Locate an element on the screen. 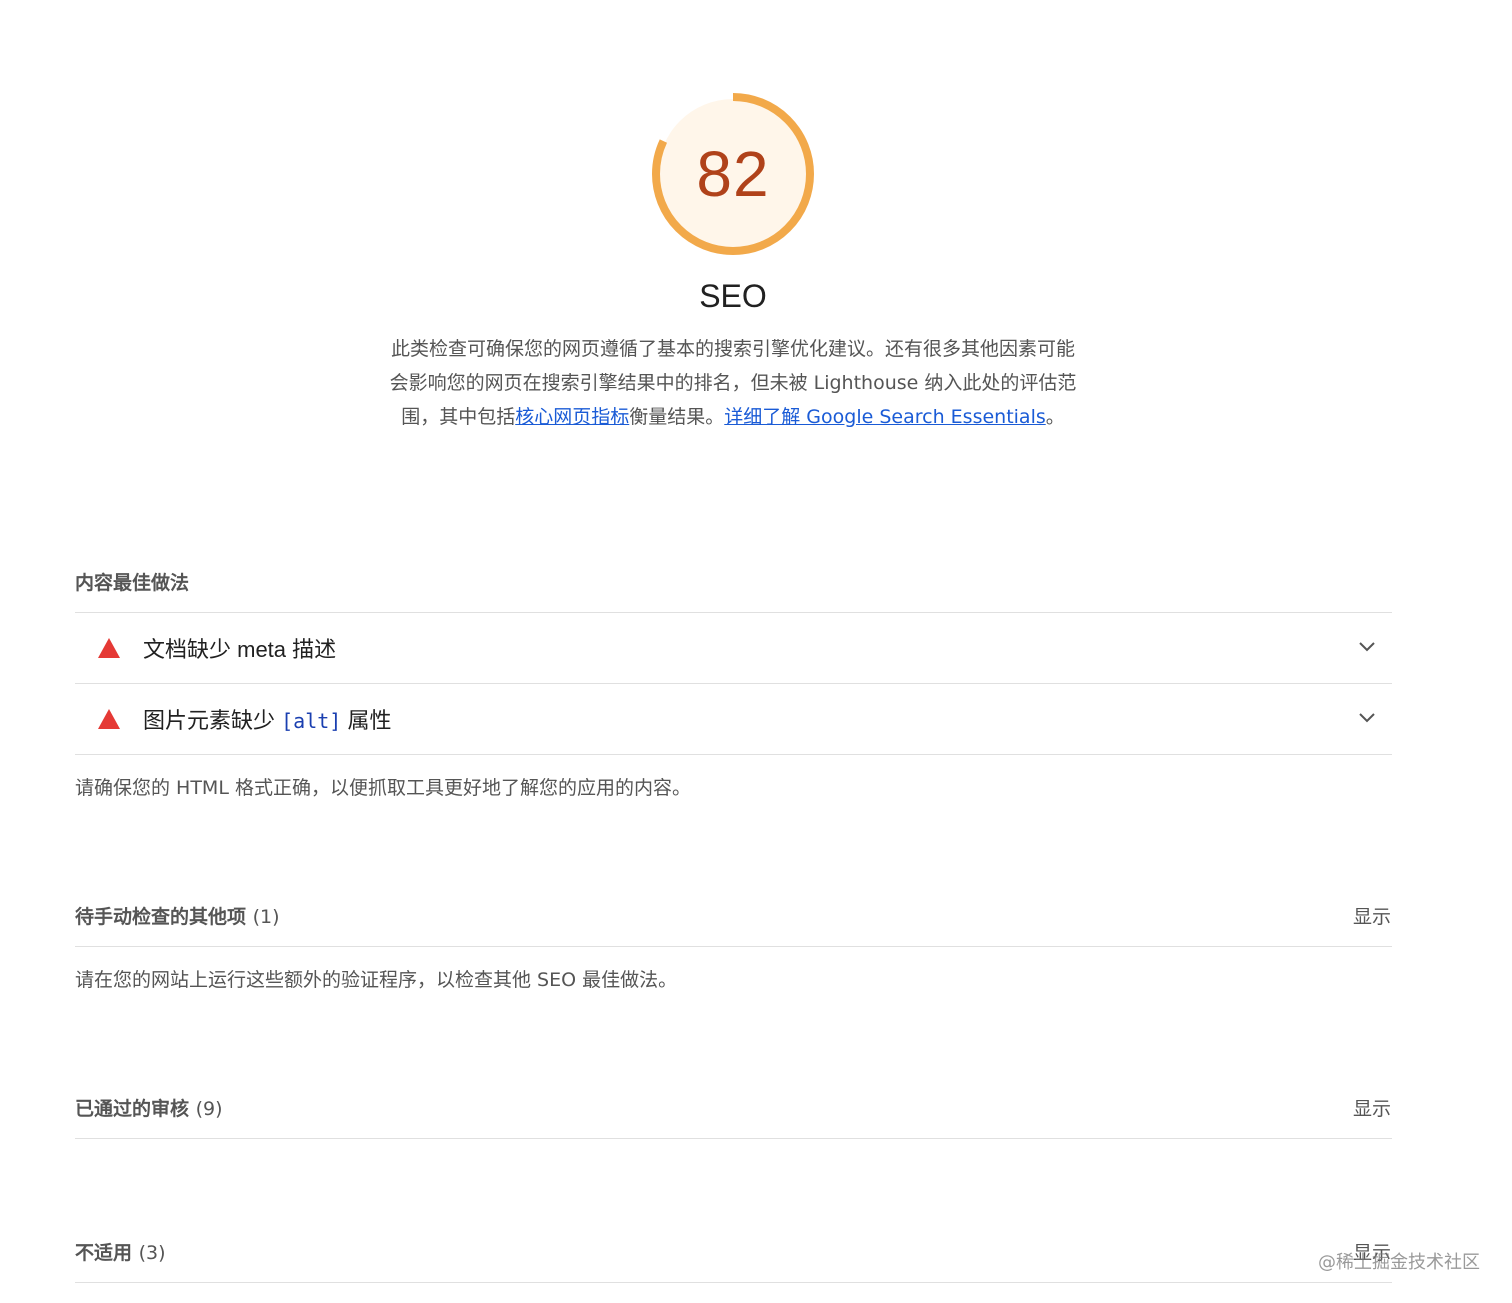  group-count-passed: (9) is located at coordinates (209, 1109).